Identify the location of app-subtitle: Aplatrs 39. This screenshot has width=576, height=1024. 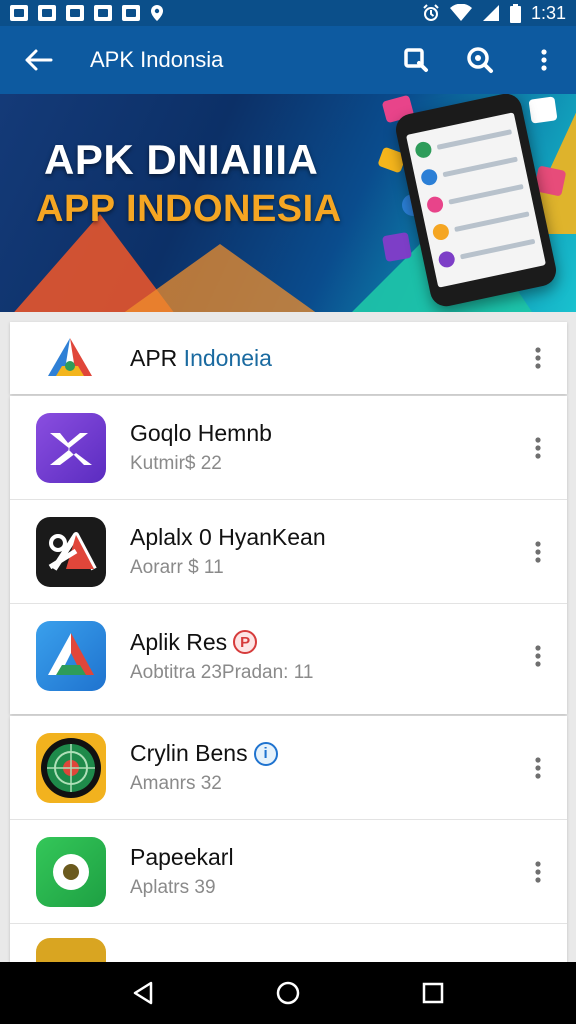
(173, 887).